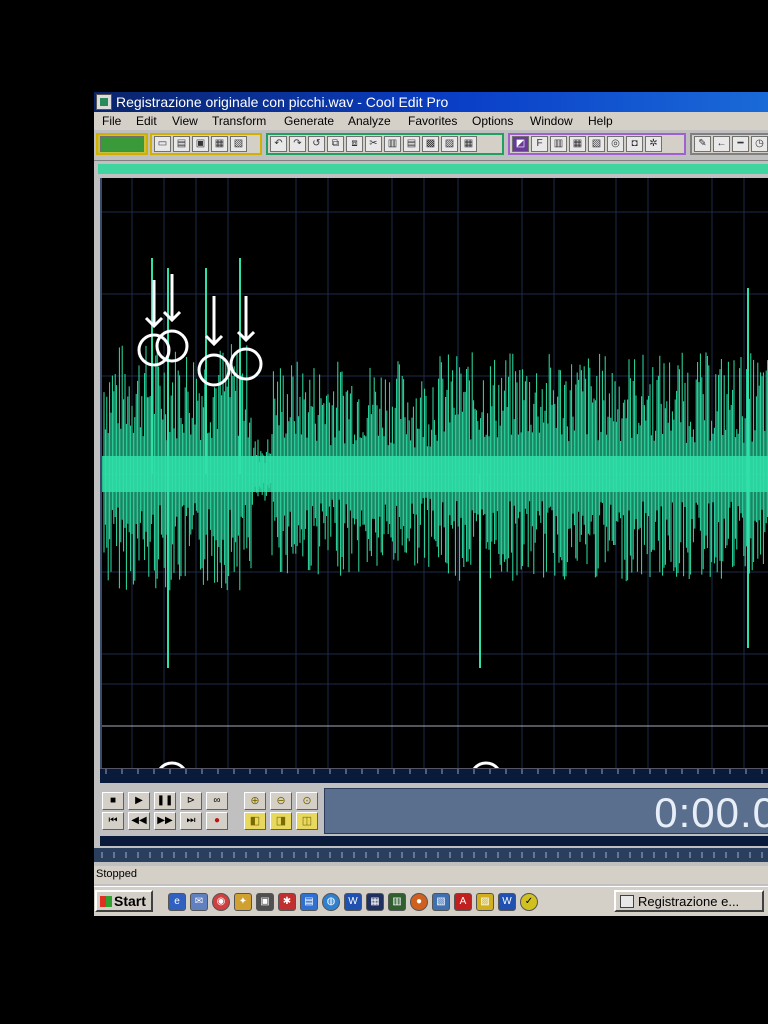 Image resolution: width=768 pixels, height=1024 pixels. What do you see at coordinates (255, 821) in the screenshot?
I see `zoom-left-icon: ◧` at bounding box center [255, 821].